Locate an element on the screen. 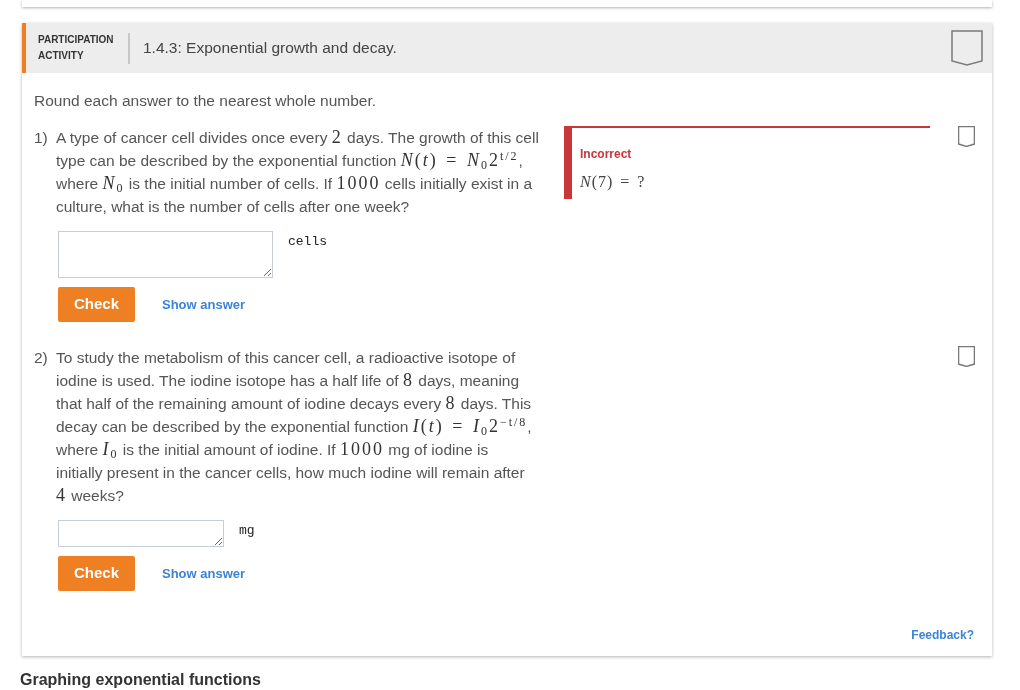 The width and height of the screenshot is (1020, 690). instructions-text: Round each answer to the nearest whole number. is located at coordinates (206, 101).